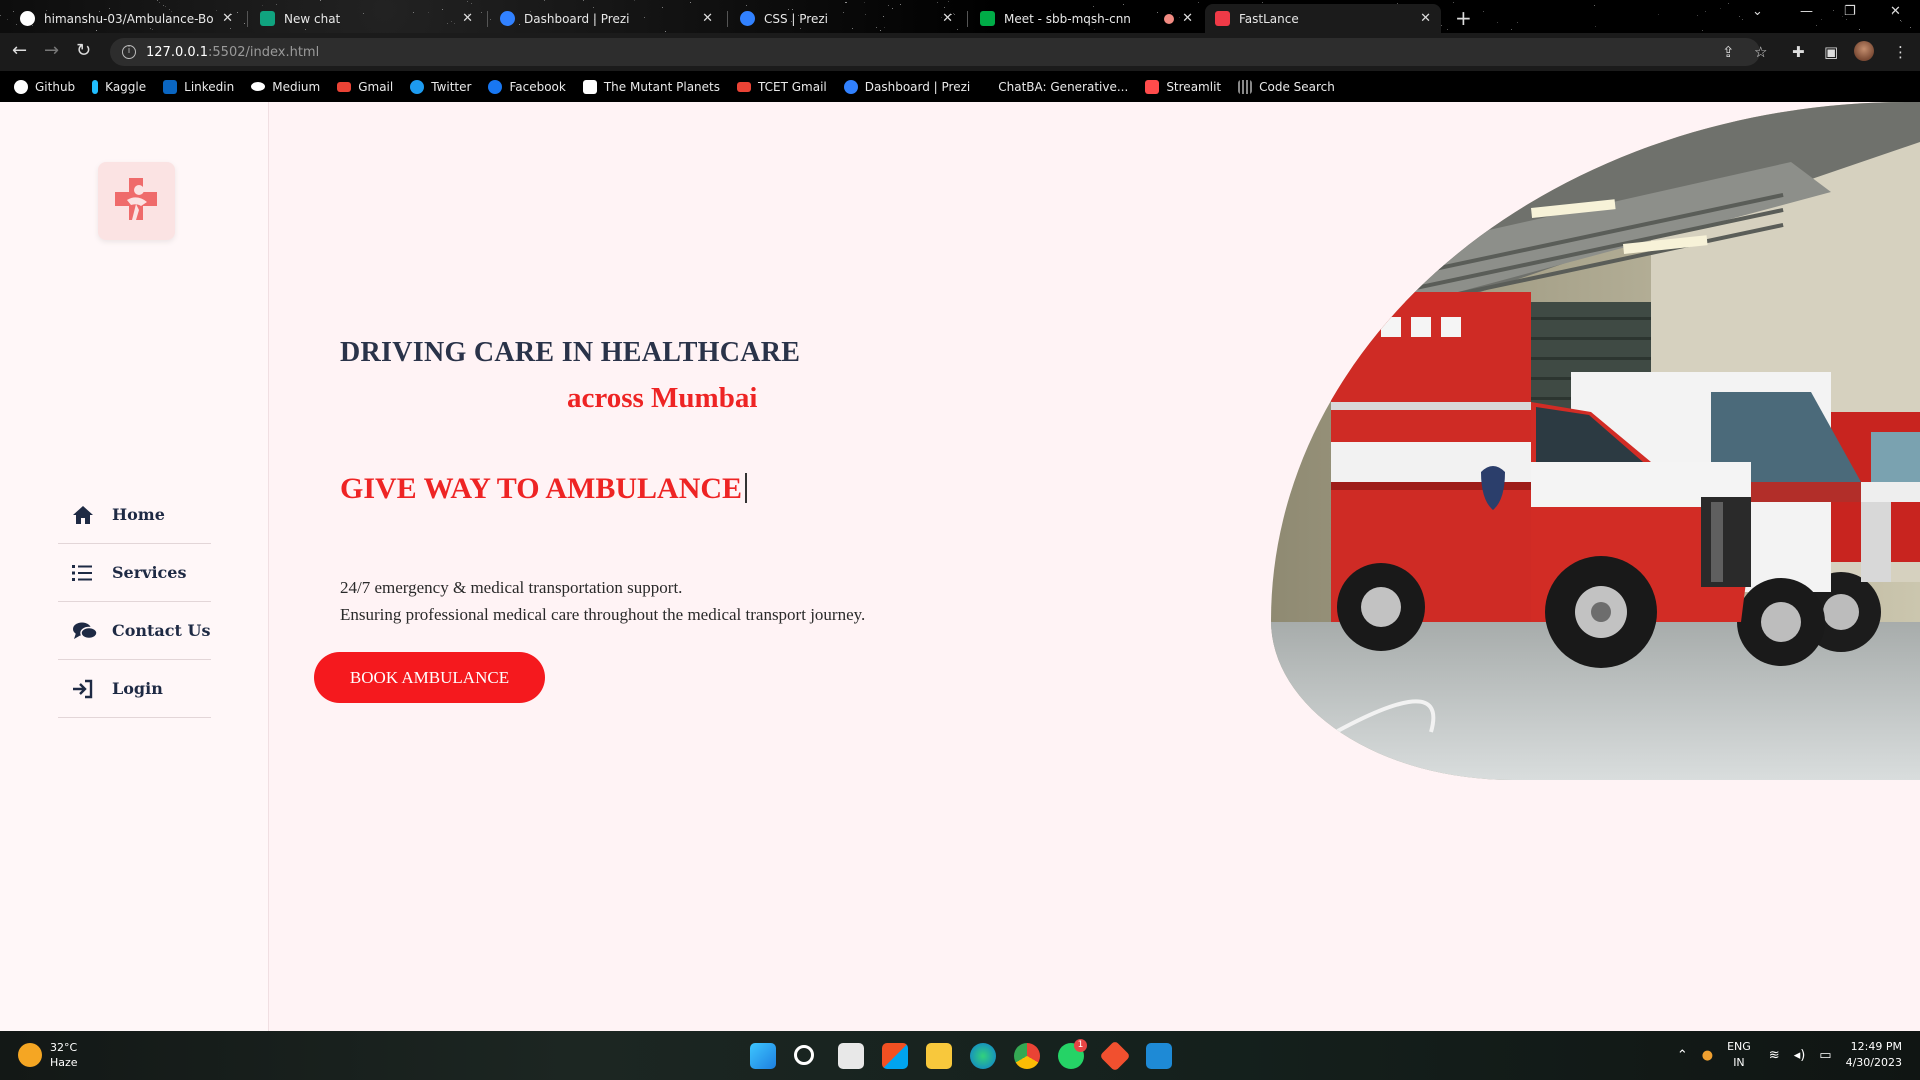 The image size is (1920, 1080). What do you see at coordinates (1874, 1055) in the screenshot?
I see `clock: 12:49 PM 4/30/2023` at bounding box center [1874, 1055].